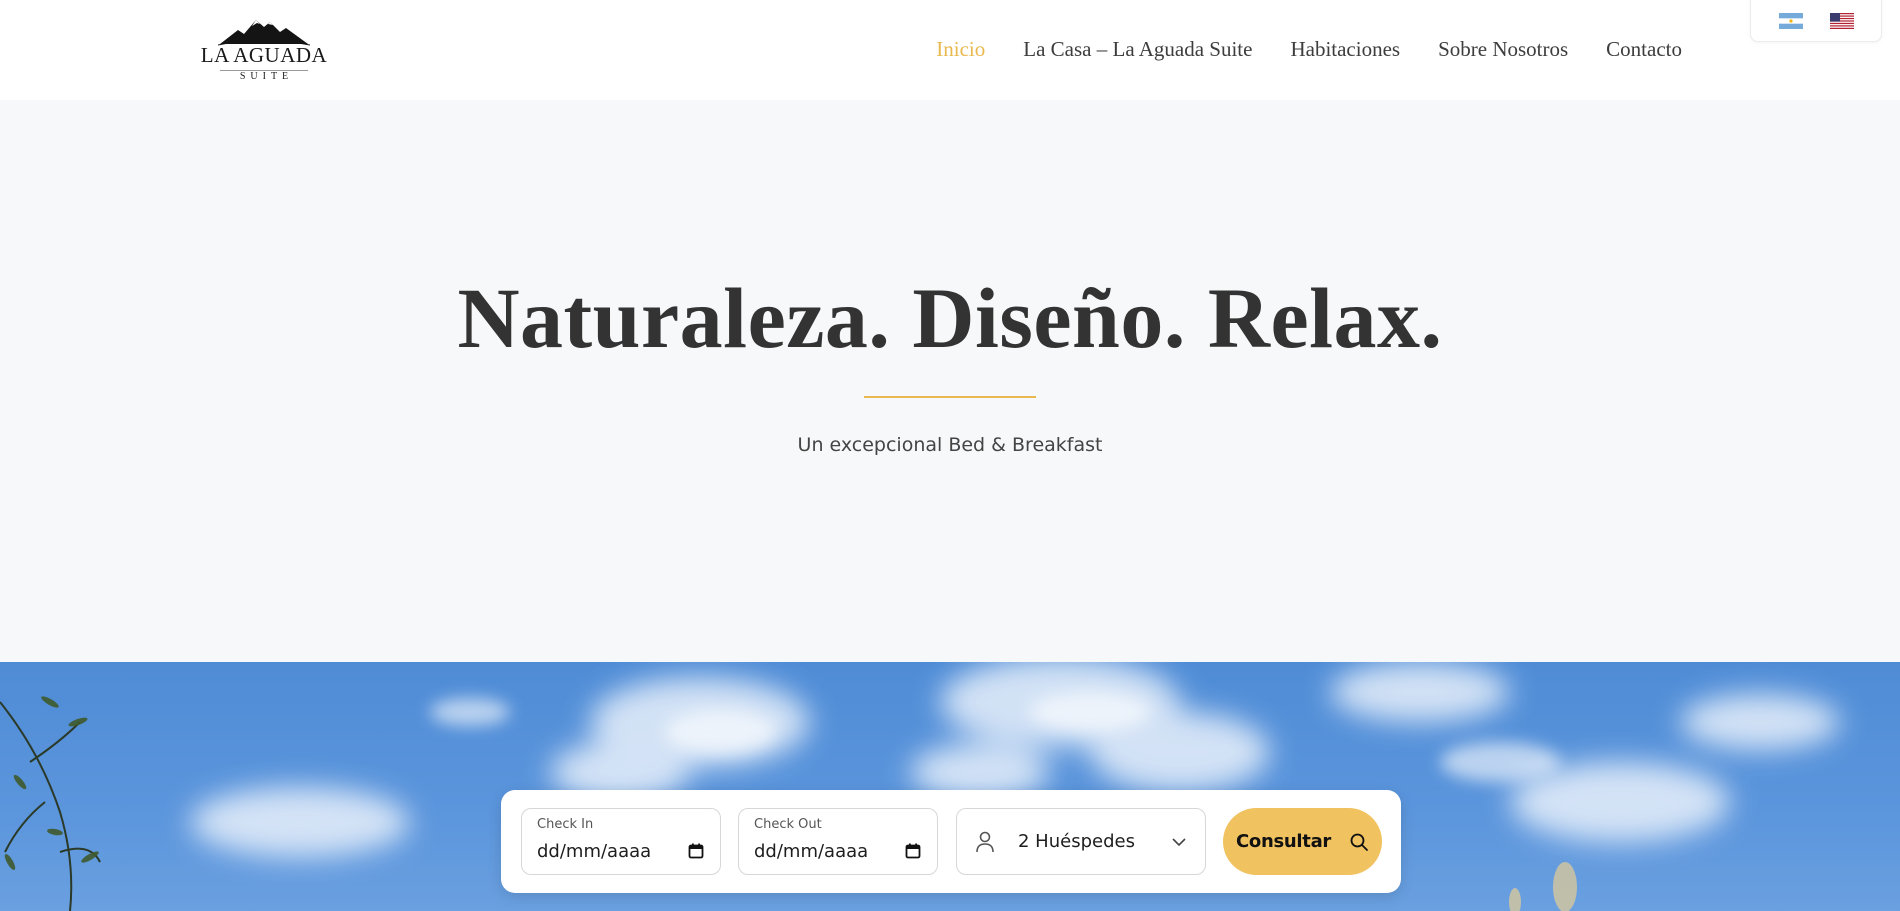 This screenshot has width=1900, height=911. I want to click on checkin-field: Check In dd/mm/aaaa, so click(621, 841).